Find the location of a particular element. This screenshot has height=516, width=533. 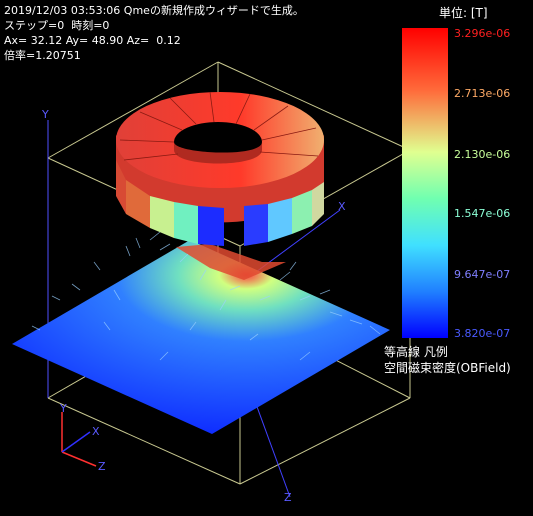

color-scale-bar is located at coordinates (425, 183).